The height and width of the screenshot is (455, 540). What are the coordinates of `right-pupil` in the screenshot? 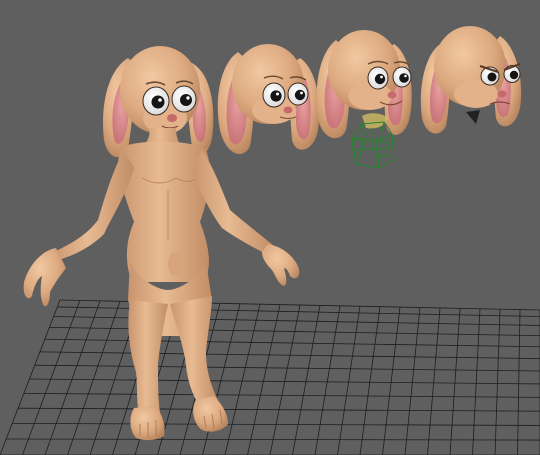 It's located at (186, 100).